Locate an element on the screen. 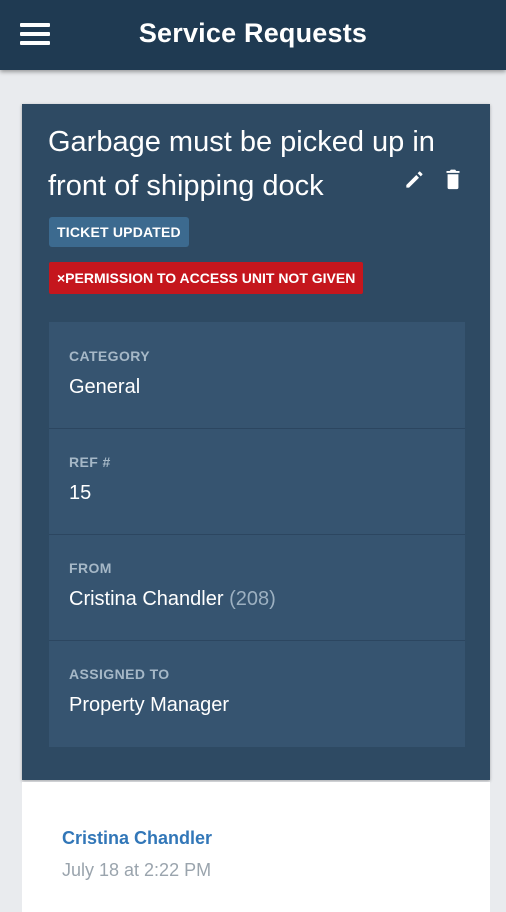  trash-icon is located at coordinates (453, 179).